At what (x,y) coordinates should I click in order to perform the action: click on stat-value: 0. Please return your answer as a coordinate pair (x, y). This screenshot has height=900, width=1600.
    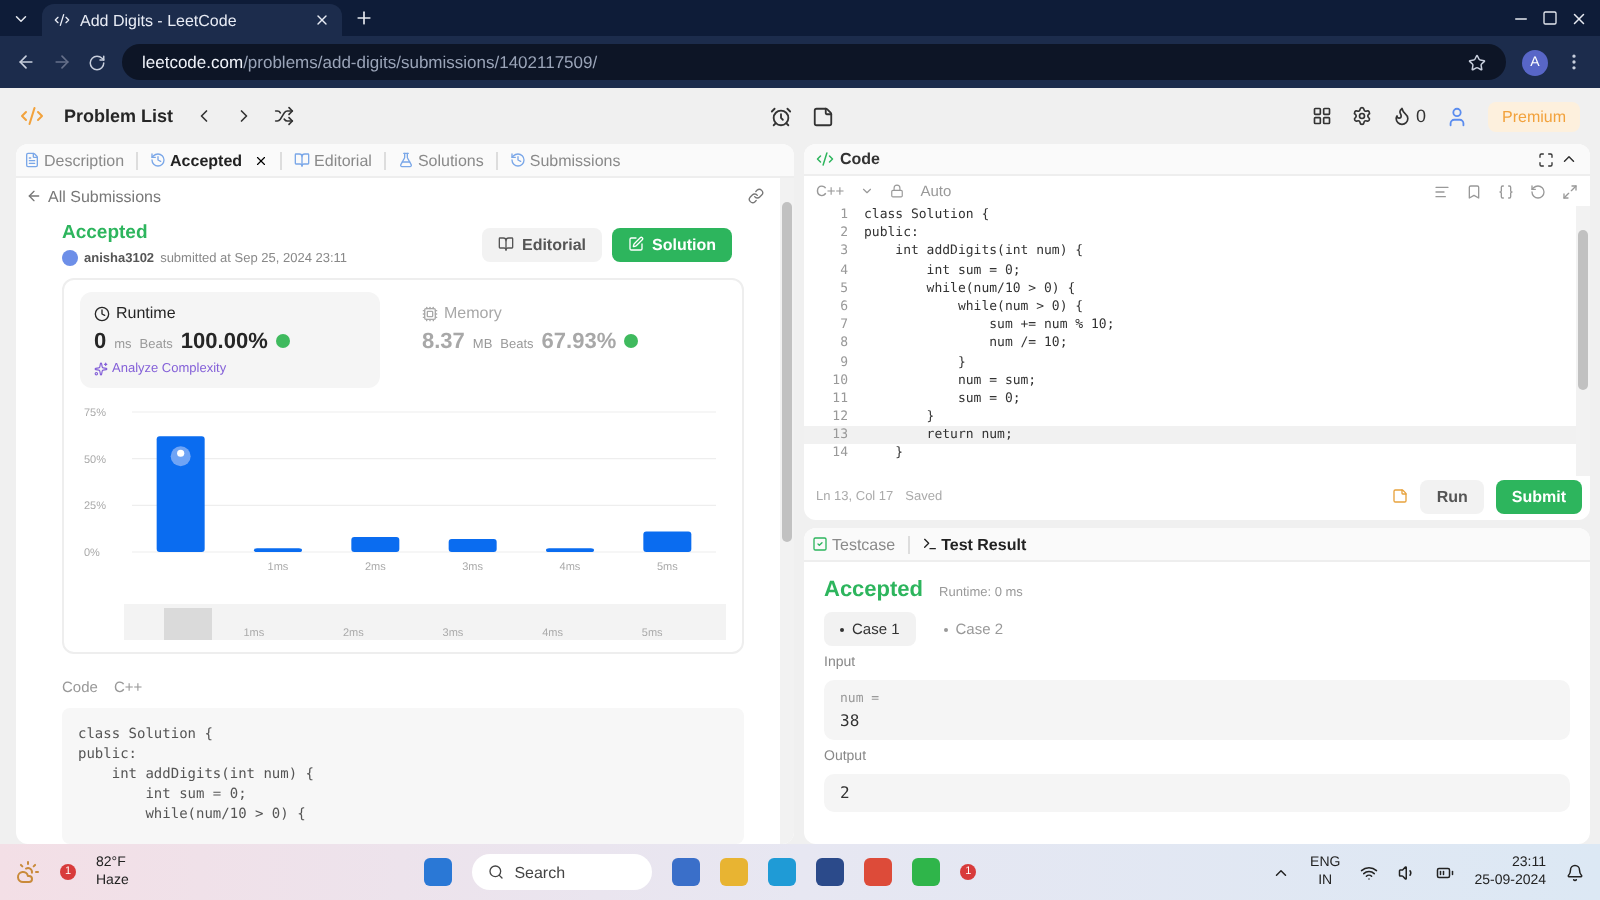
    Looking at the image, I should click on (100, 342).